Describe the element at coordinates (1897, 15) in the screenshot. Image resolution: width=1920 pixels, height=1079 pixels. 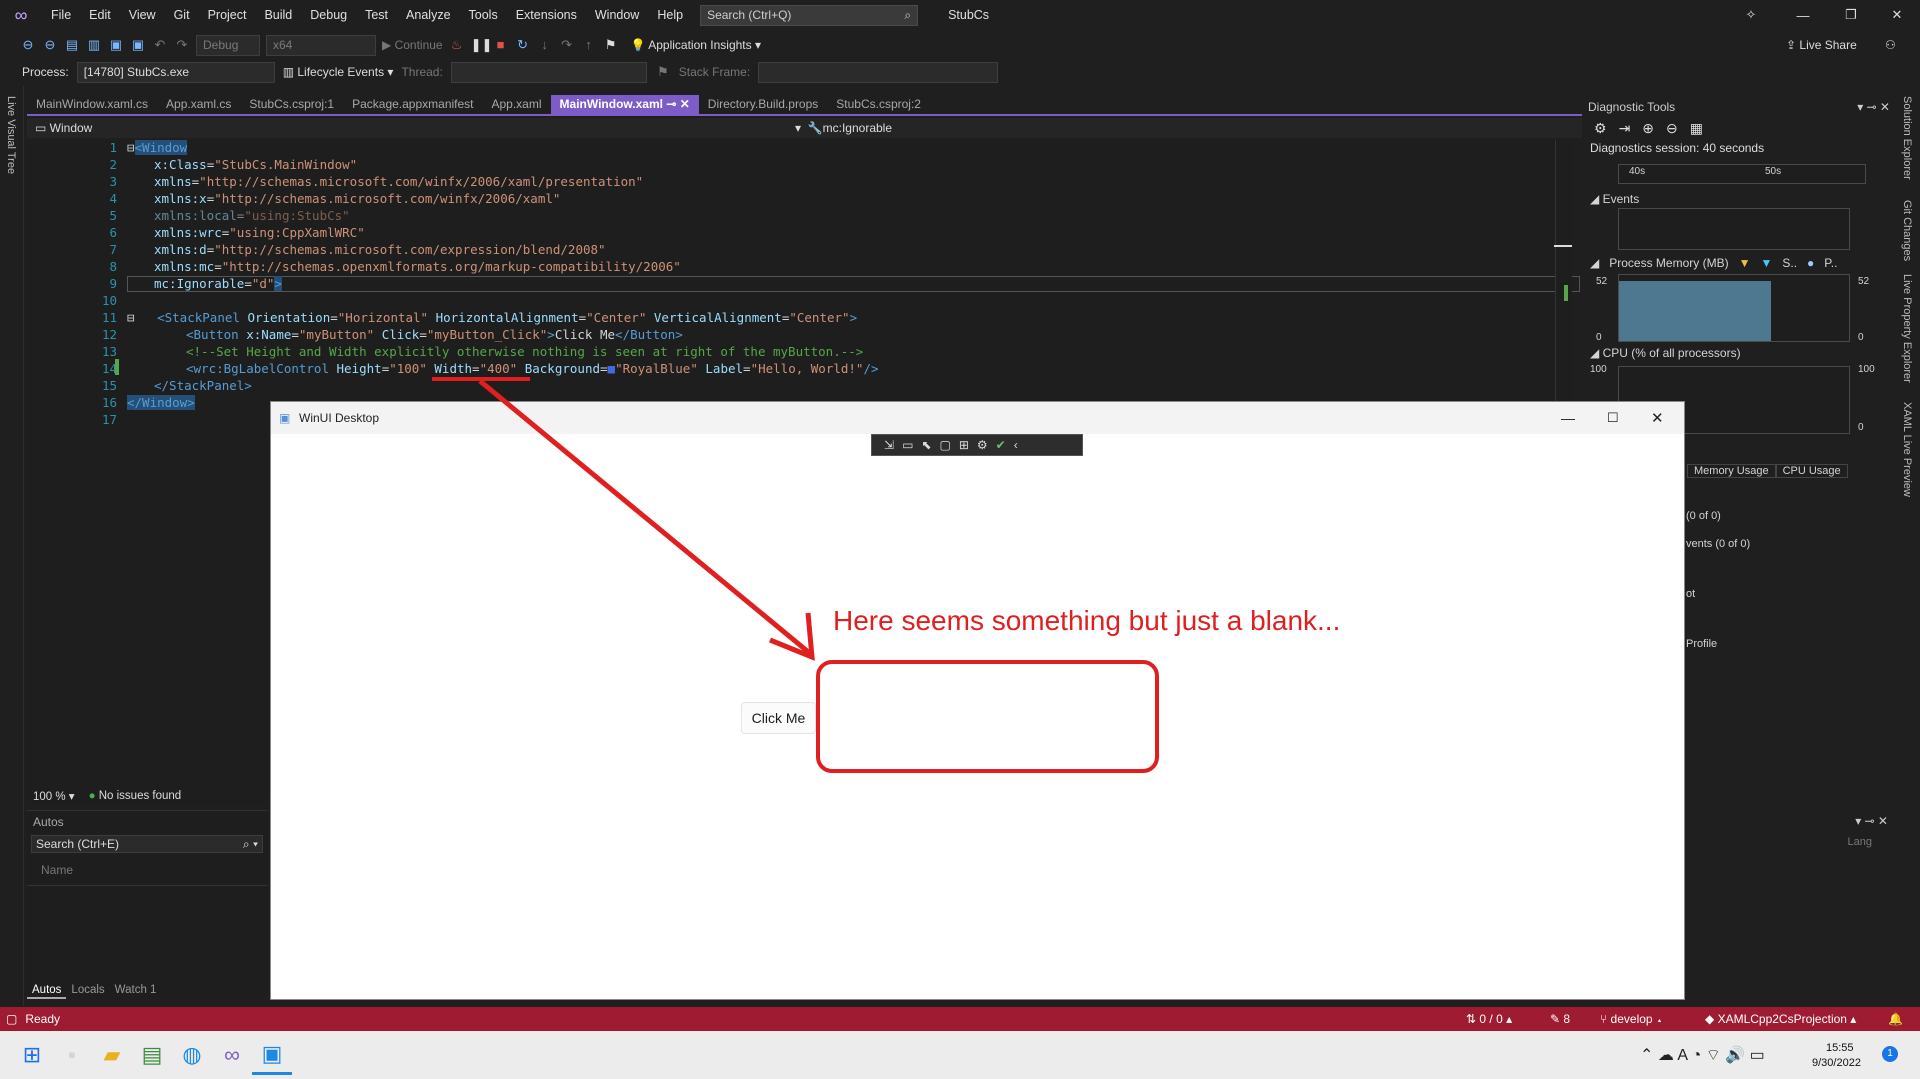
I see `close-button: ✕` at that location.